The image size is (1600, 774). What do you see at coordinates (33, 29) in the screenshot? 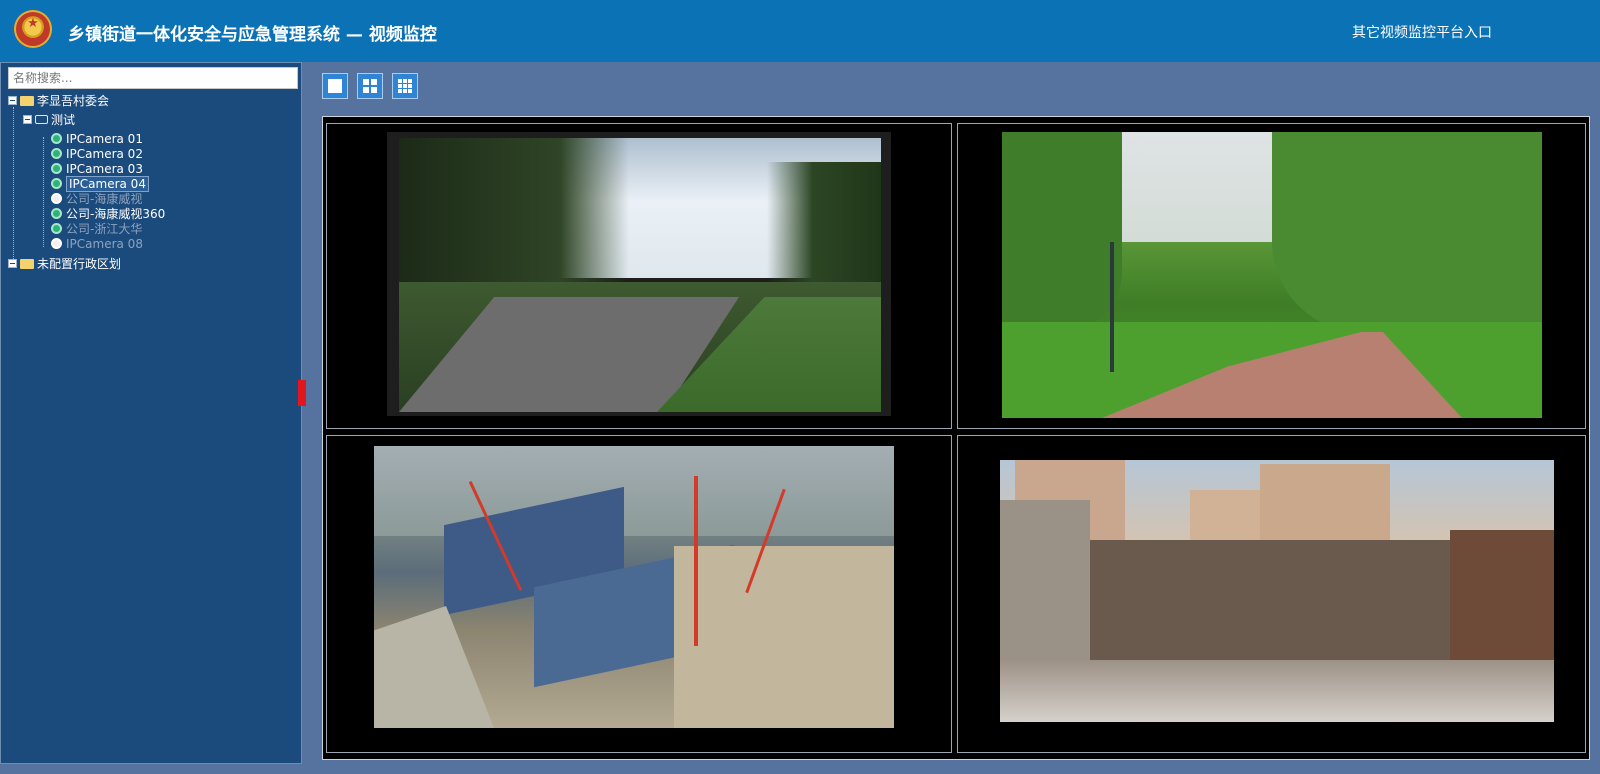
I see `national-emblem-logo` at bounding box center [33, 29].